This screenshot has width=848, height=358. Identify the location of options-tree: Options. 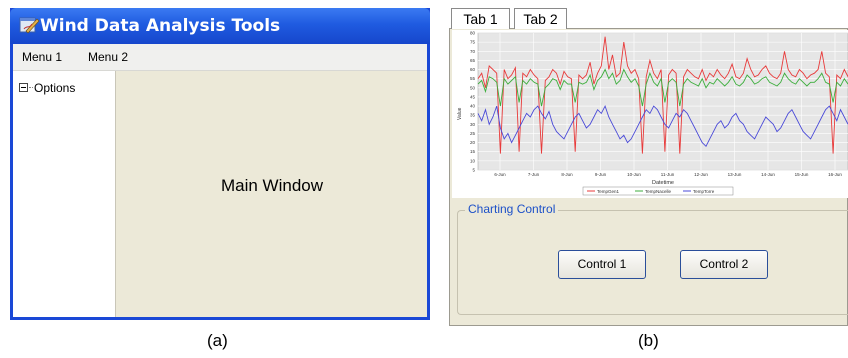
(64, 194).